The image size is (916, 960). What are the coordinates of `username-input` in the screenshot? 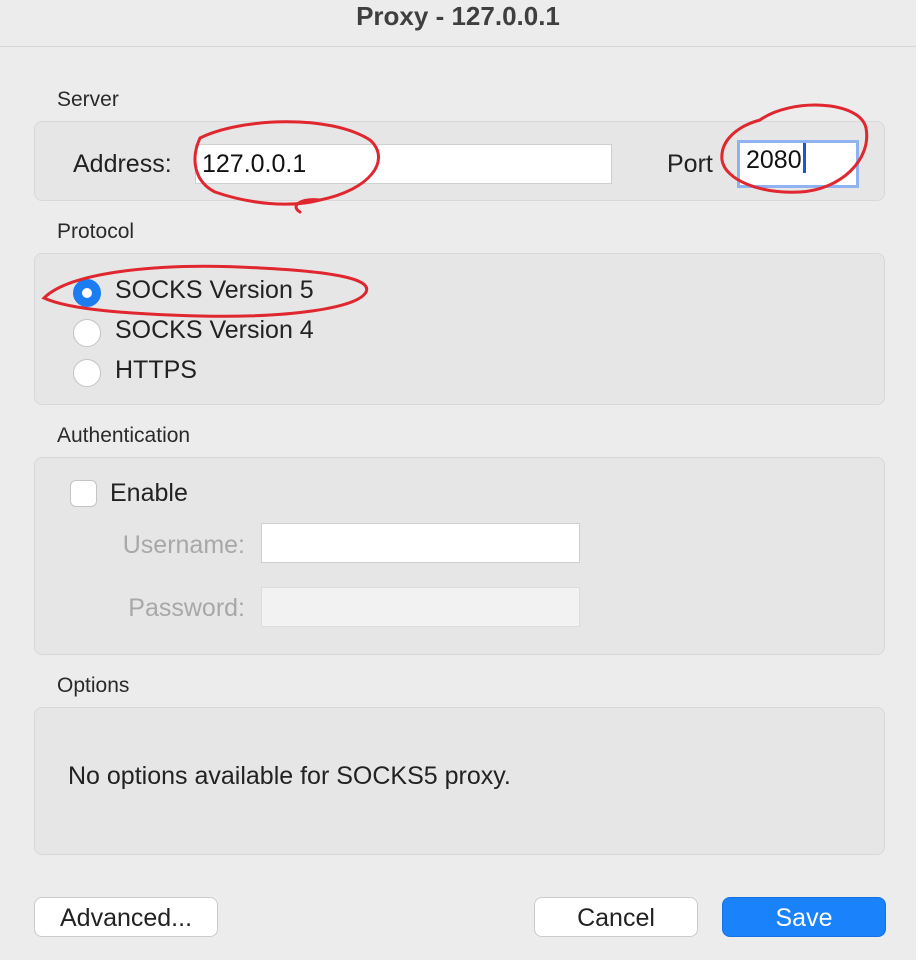 It's located at (420, 543).